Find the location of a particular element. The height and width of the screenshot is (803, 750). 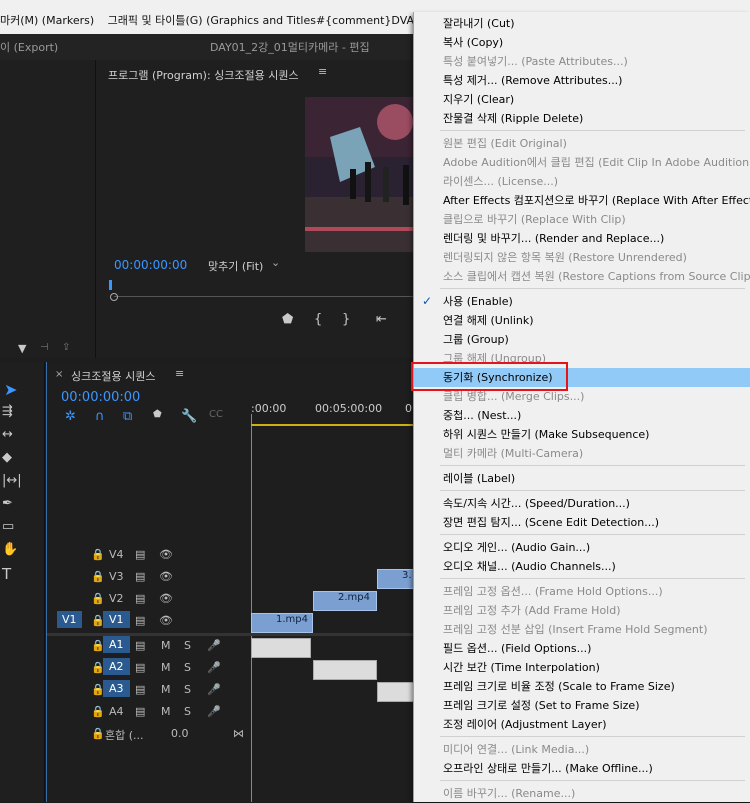

menu-item: 복사 (Copy) is located at coordinates (582, 42).